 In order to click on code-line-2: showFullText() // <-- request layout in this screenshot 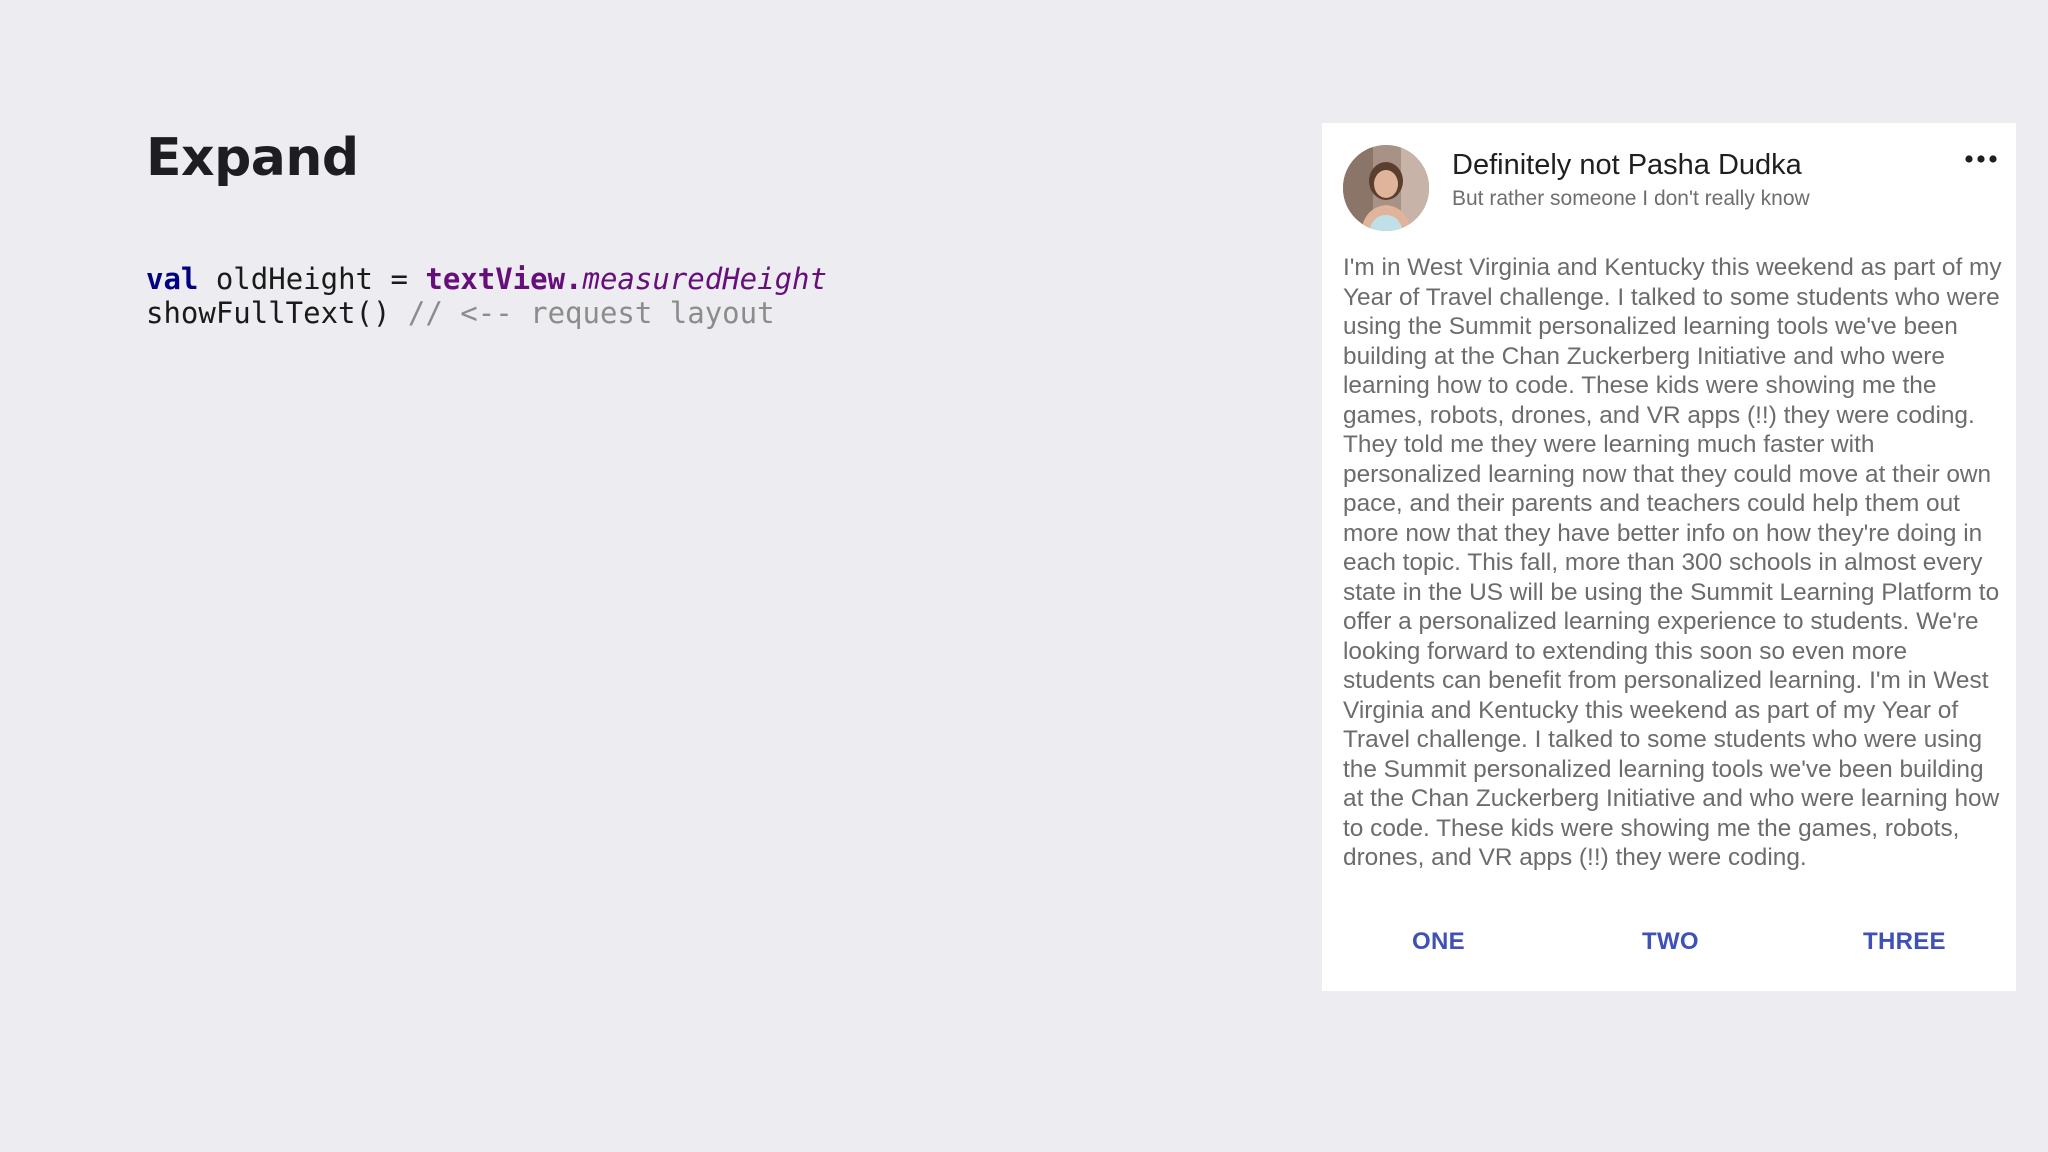, I will do `click(486, 313)`.